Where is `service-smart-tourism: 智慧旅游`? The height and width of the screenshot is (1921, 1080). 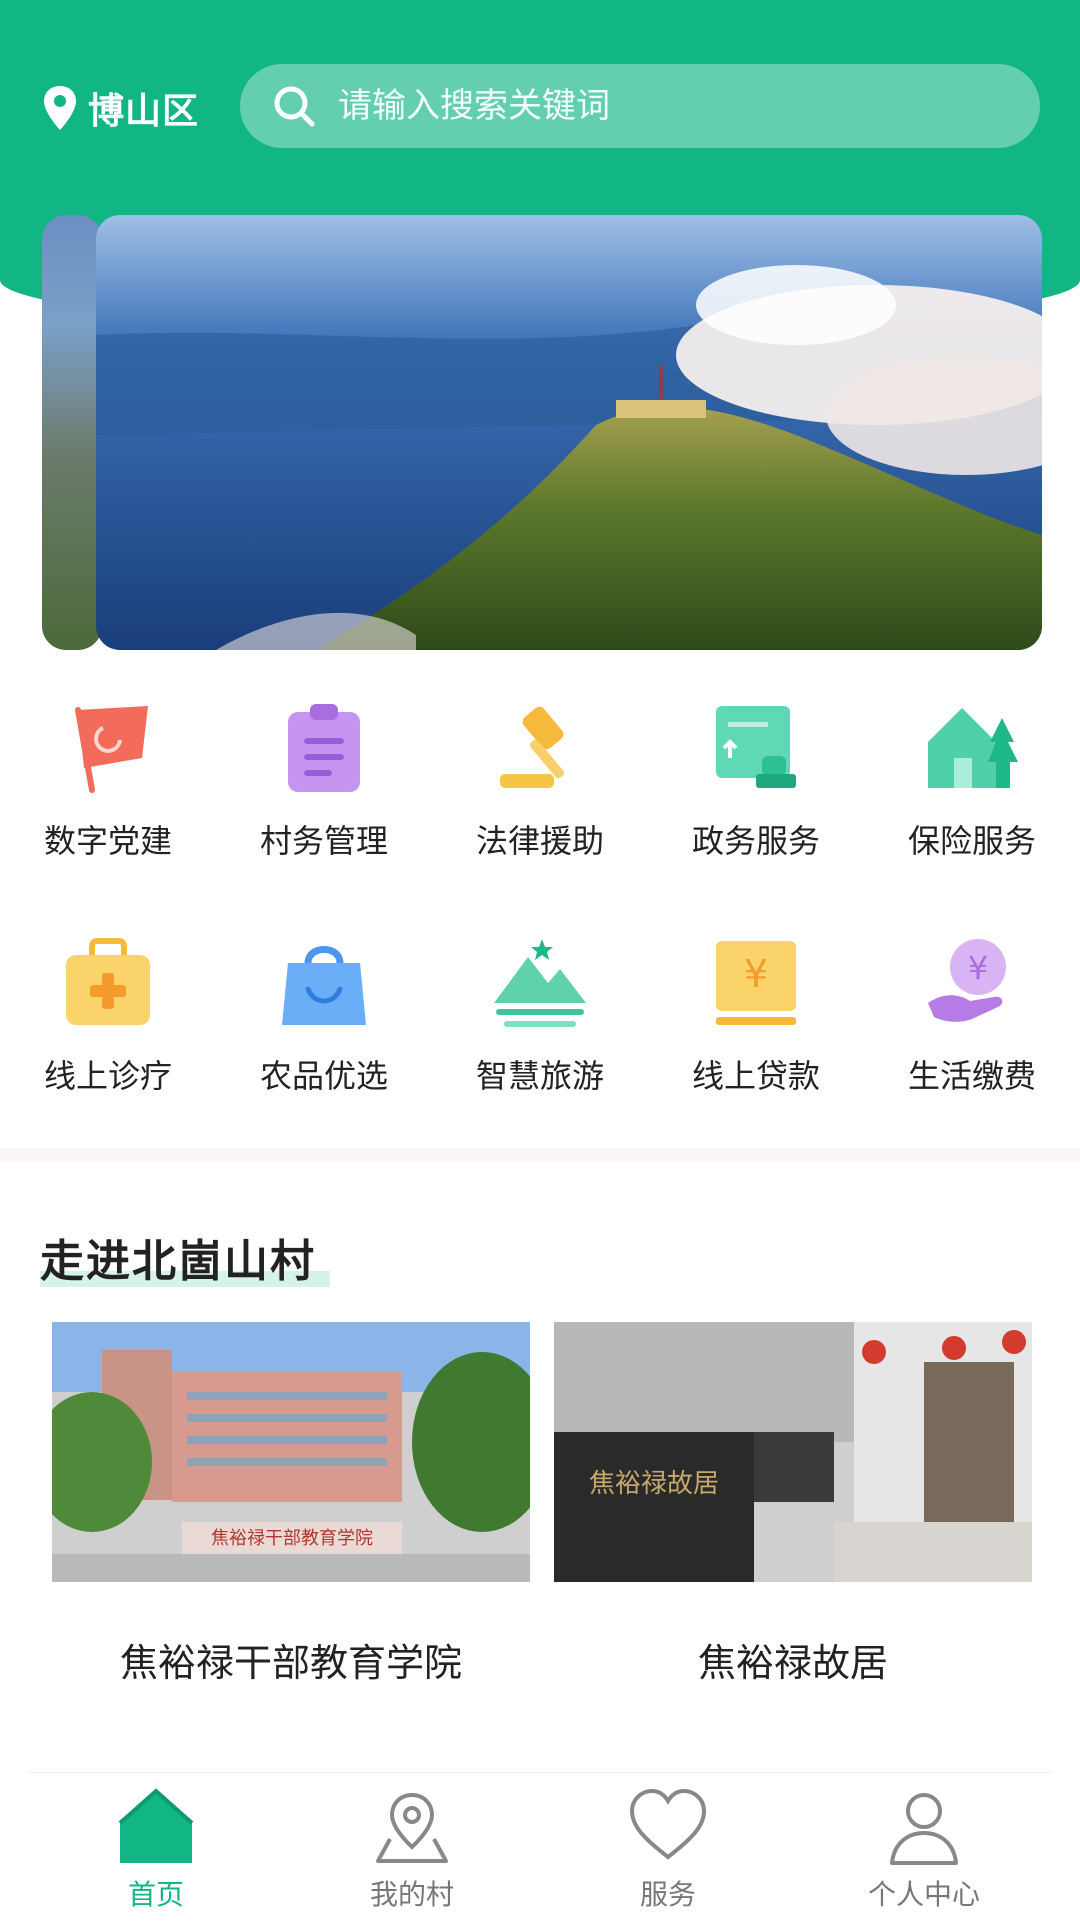 service-smart-tourism: 智慧旅游 is located at coordinates (540, 1042).